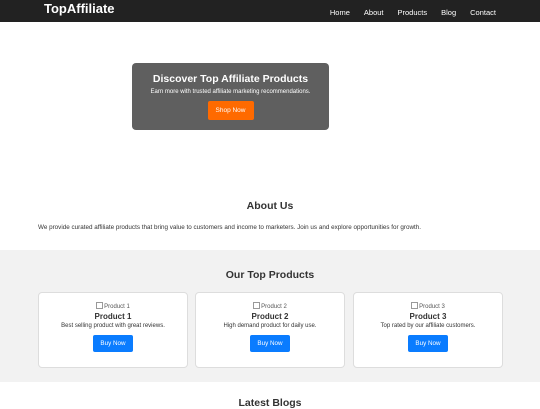 This screenshot has width=540, height=409. Describe the element at coordinates (483, 12) in the screenshot. I see `nav-link-contact: Contact` at that location.